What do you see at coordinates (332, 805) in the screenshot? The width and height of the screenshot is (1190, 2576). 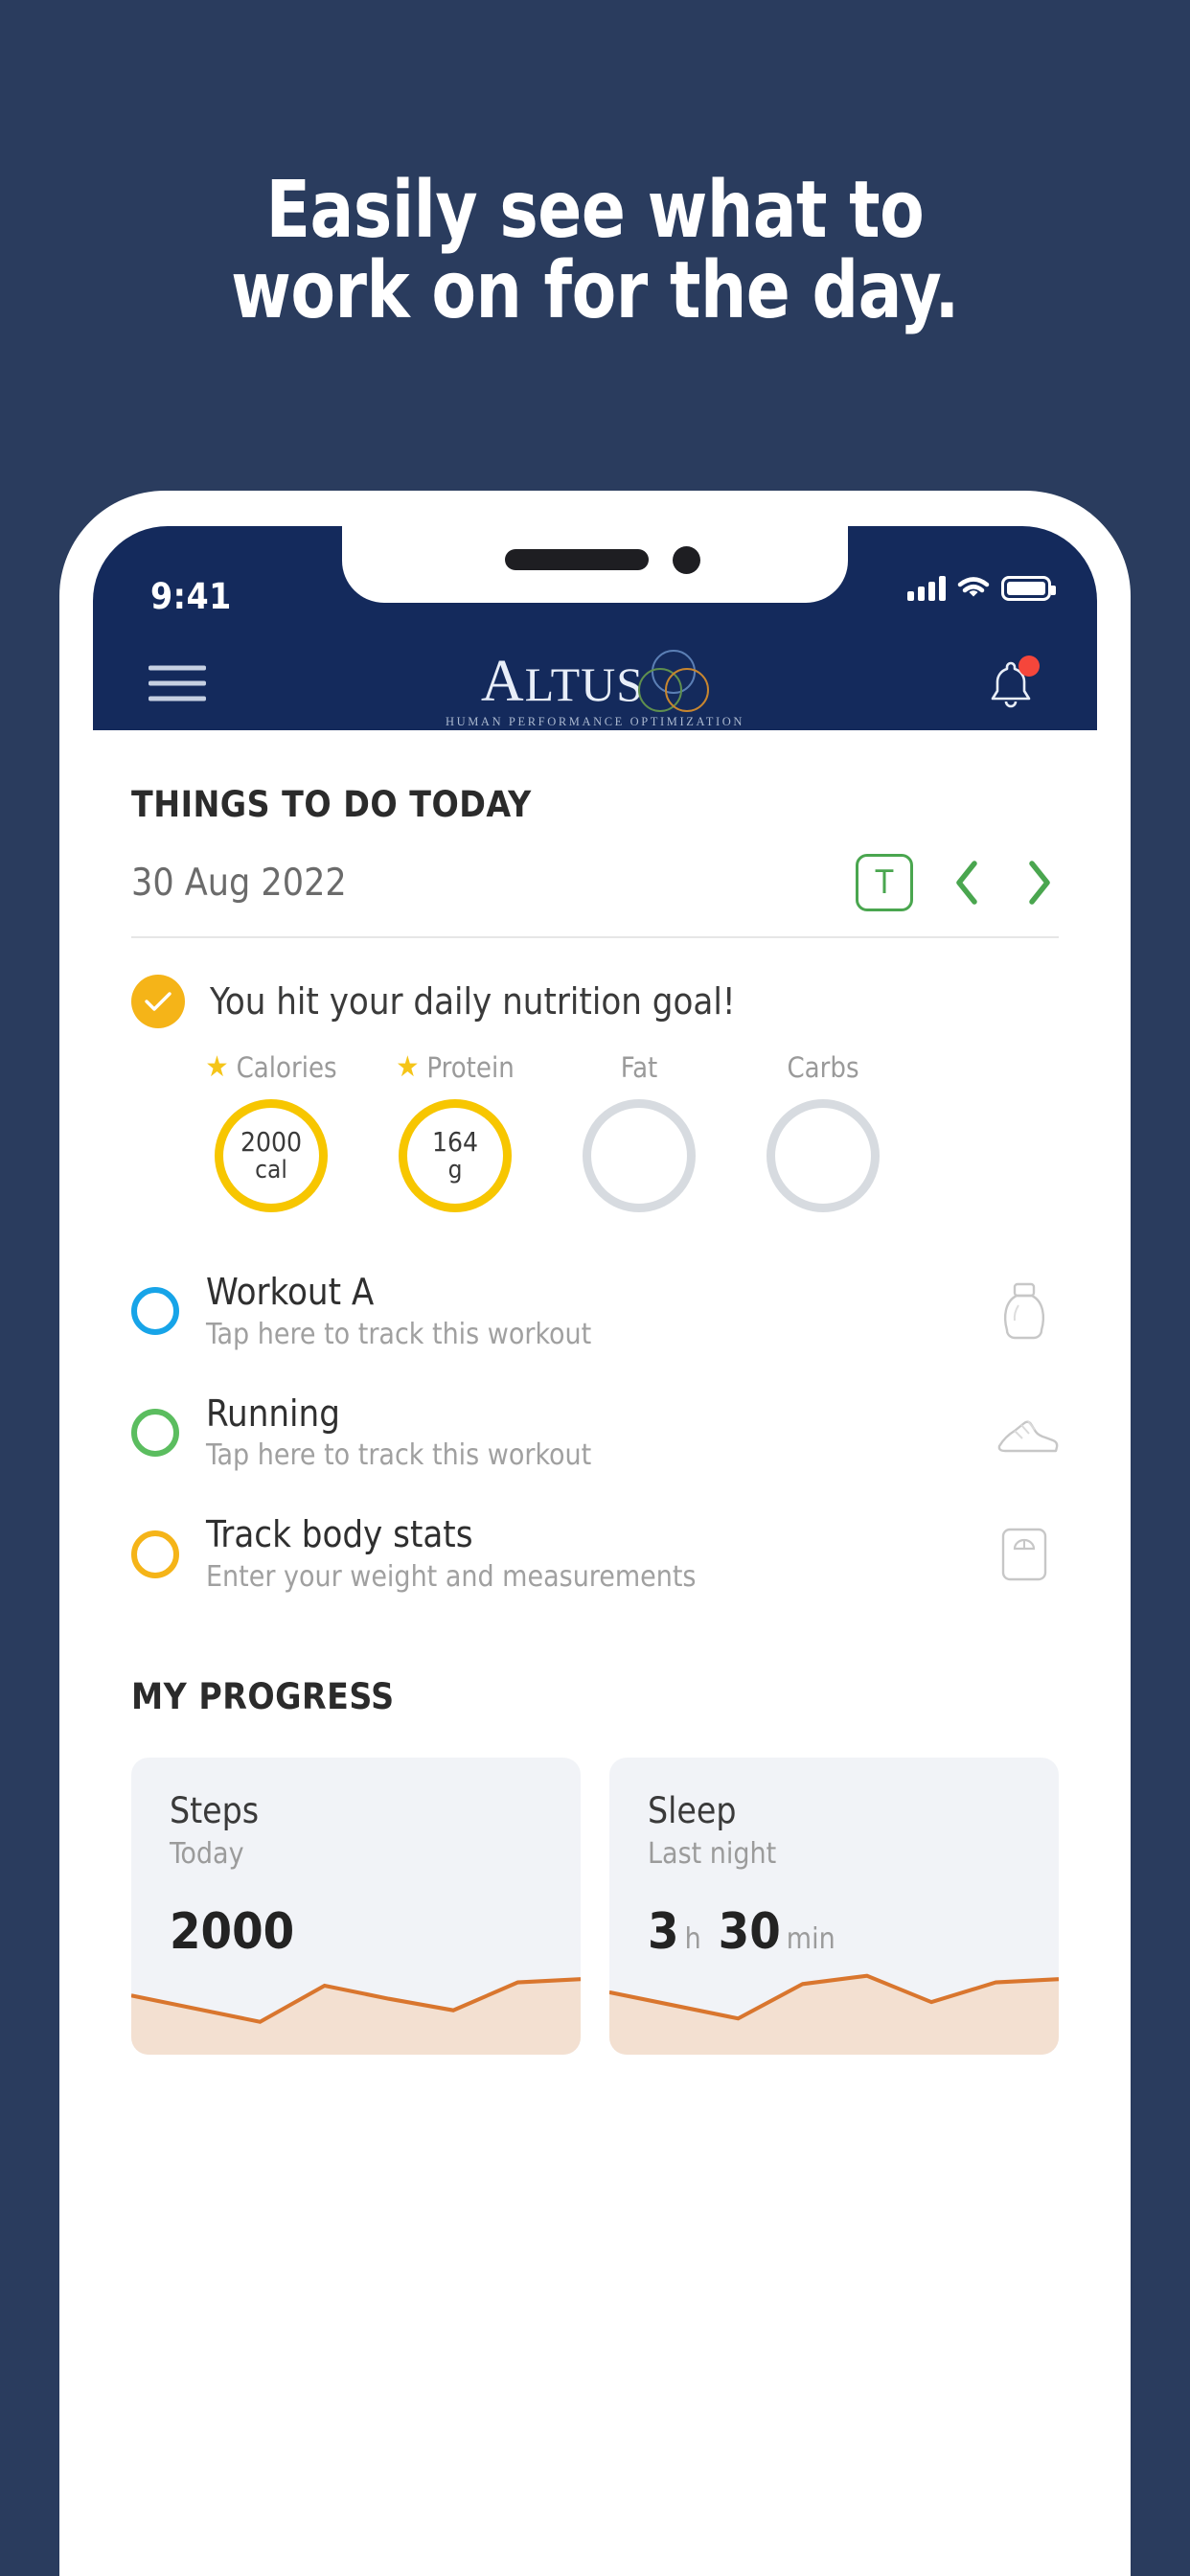 I see `section-title-things-to-do: THINGS TO DO TODAY` at bounding box center [332, 805].